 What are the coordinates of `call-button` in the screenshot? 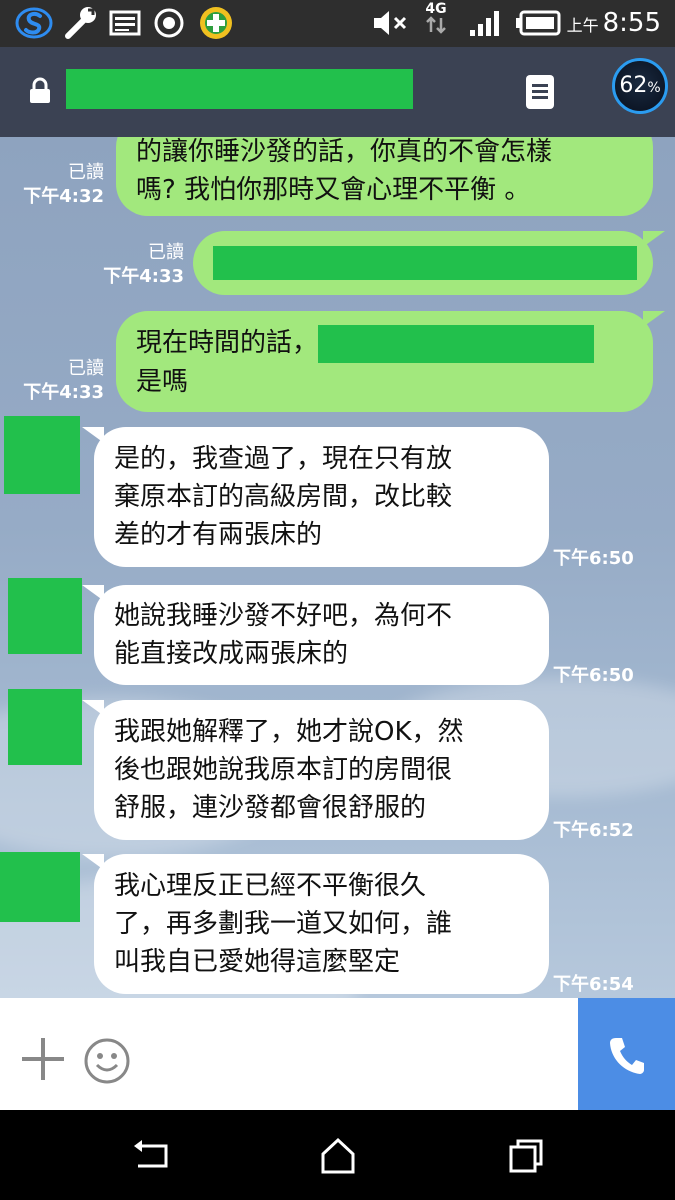 It's located at (626, 1054).